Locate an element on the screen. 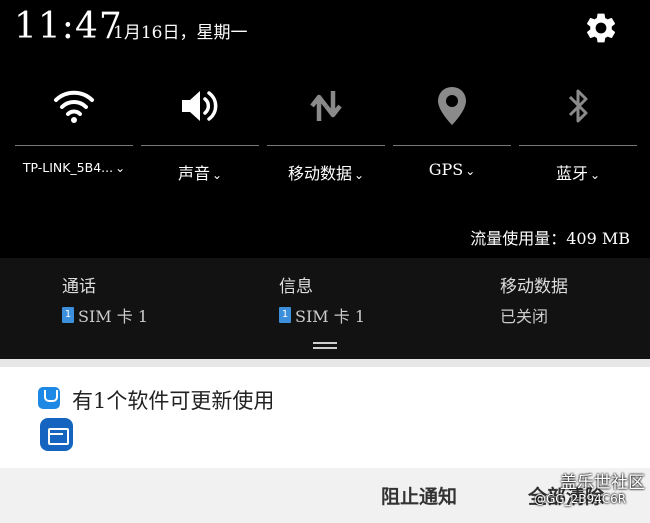 This screenshot has height=523, width=650. sim-messages-value: SIM 卡 1 is located at coordinates (330, 316).